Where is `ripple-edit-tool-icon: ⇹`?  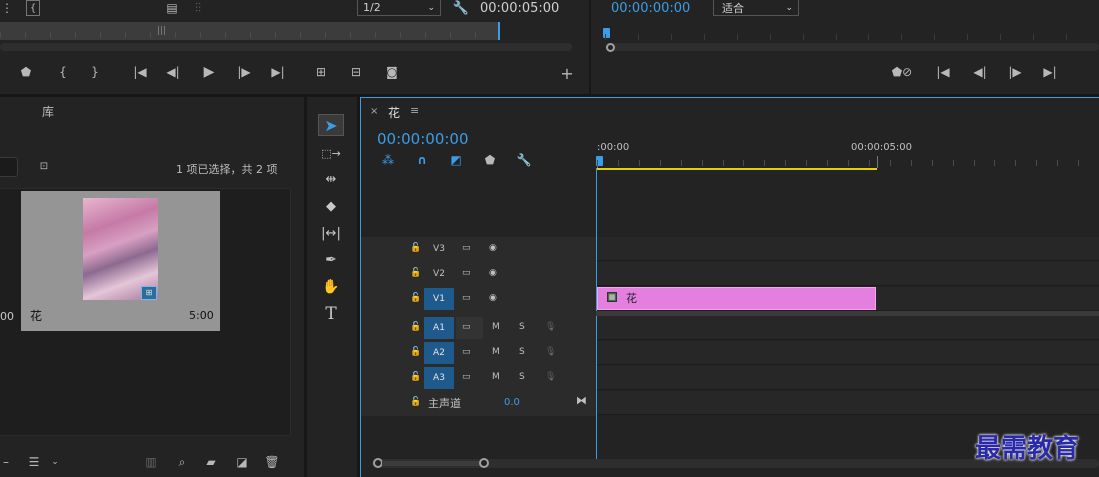 ripple-edit-tool-icon: ⇹ is located at coordinates (331, 179).